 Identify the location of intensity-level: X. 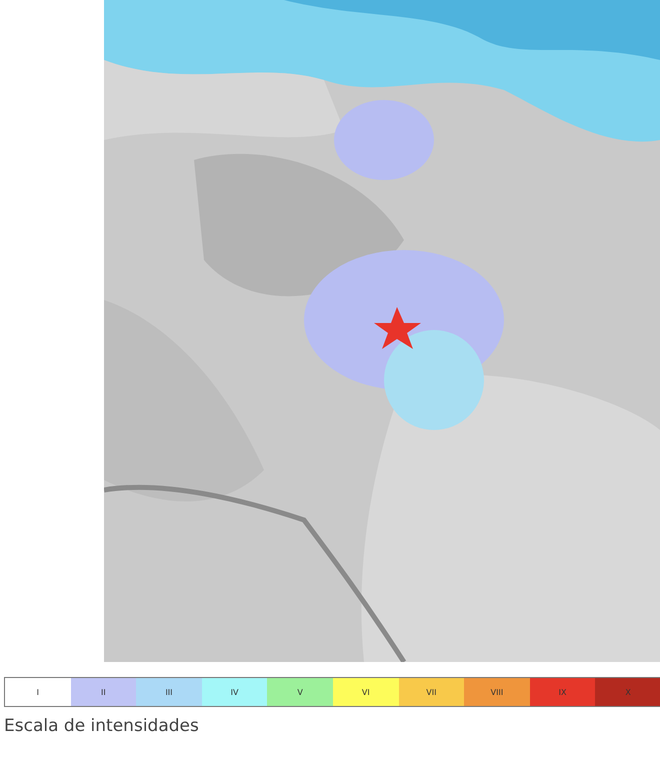
(627, 692).